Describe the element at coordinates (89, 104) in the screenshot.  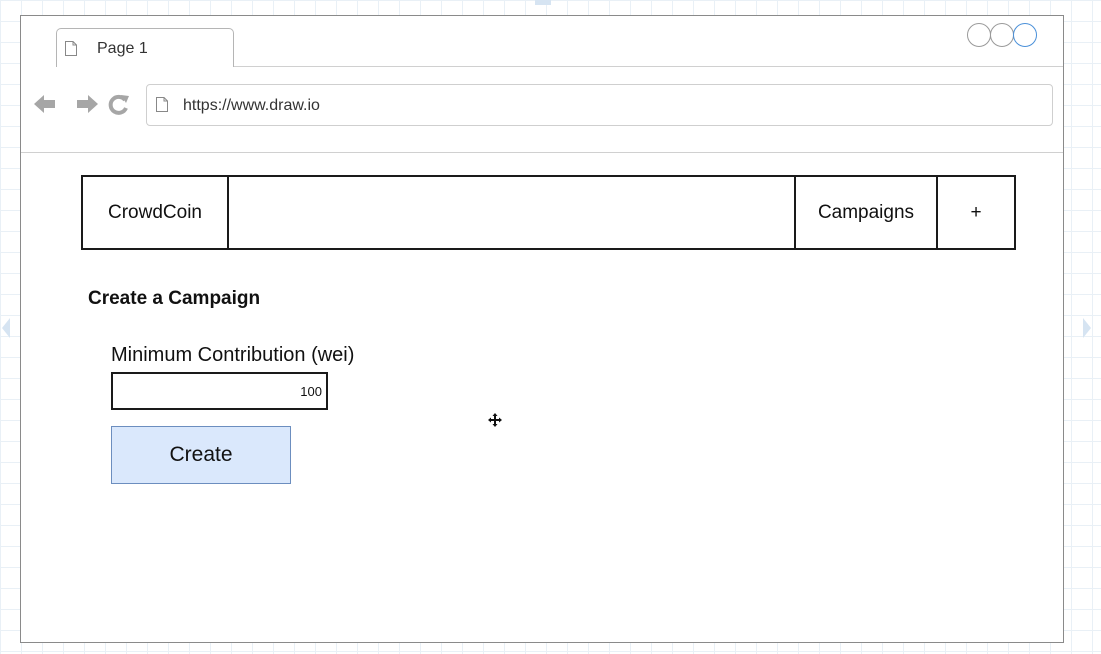
I see `forward-arrow-icon` at that location.